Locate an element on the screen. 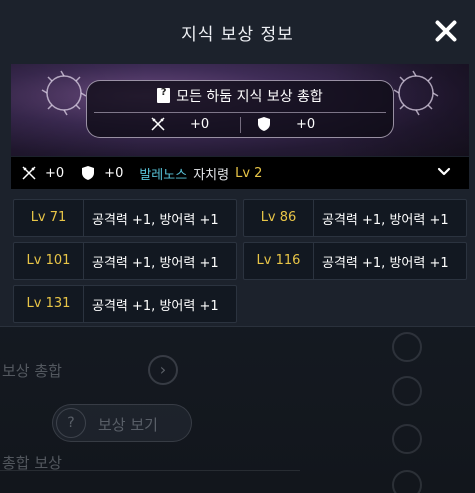 The width and height of the screenshot is (475, 493). stat-separator is located at coordinates (240, 125).